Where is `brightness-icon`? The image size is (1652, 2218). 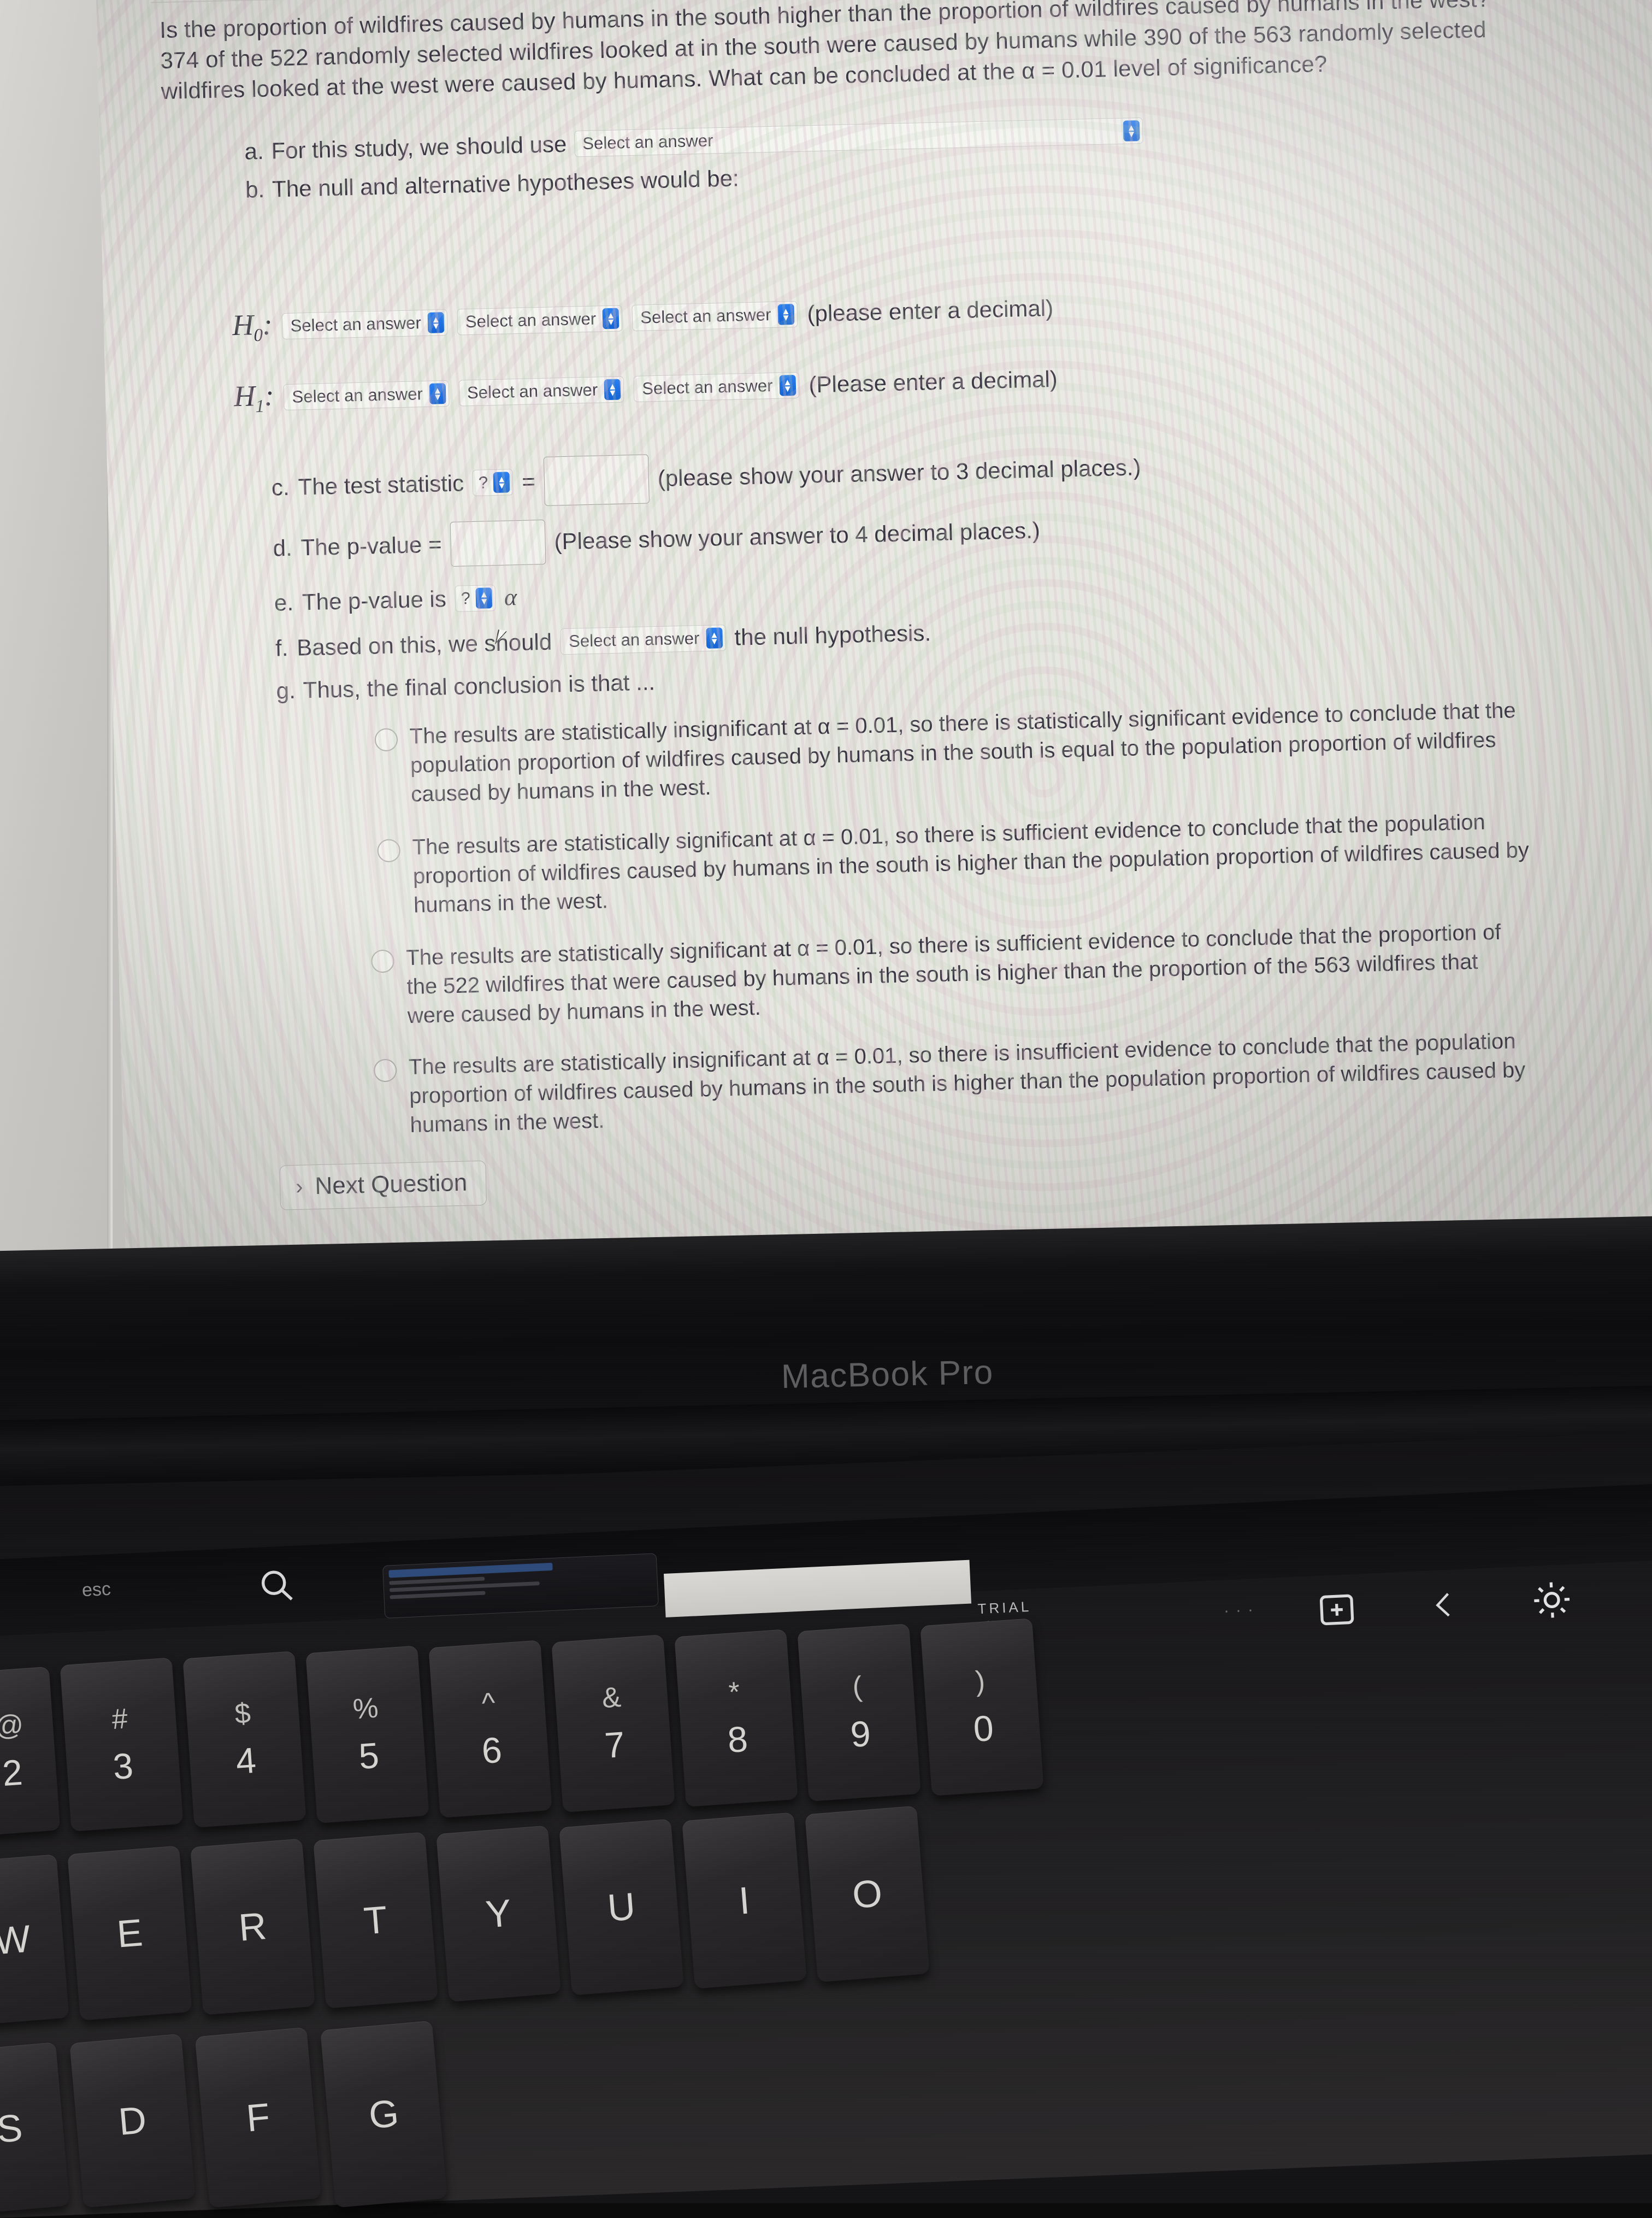 brightness-icon is located at coordinates (1552, 1601).